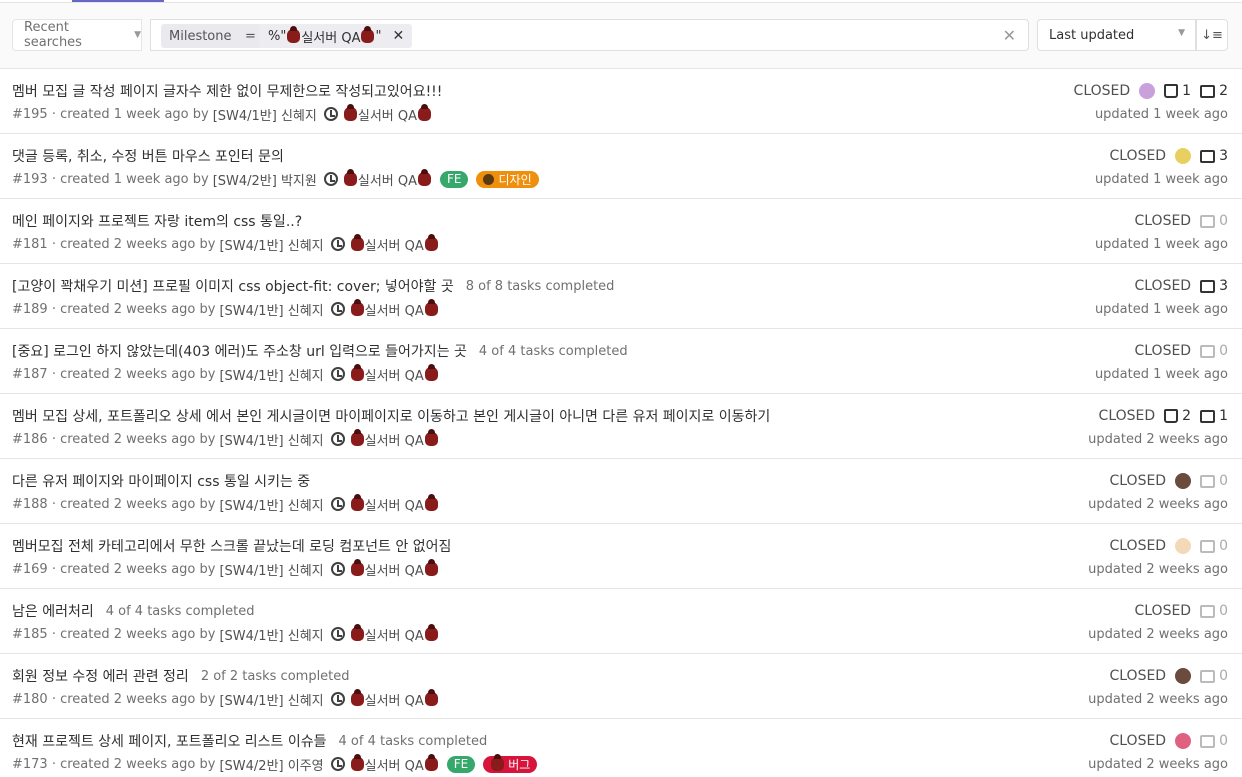  I want to click on sort-direction-button: ↓≡, so click(1212, 35).